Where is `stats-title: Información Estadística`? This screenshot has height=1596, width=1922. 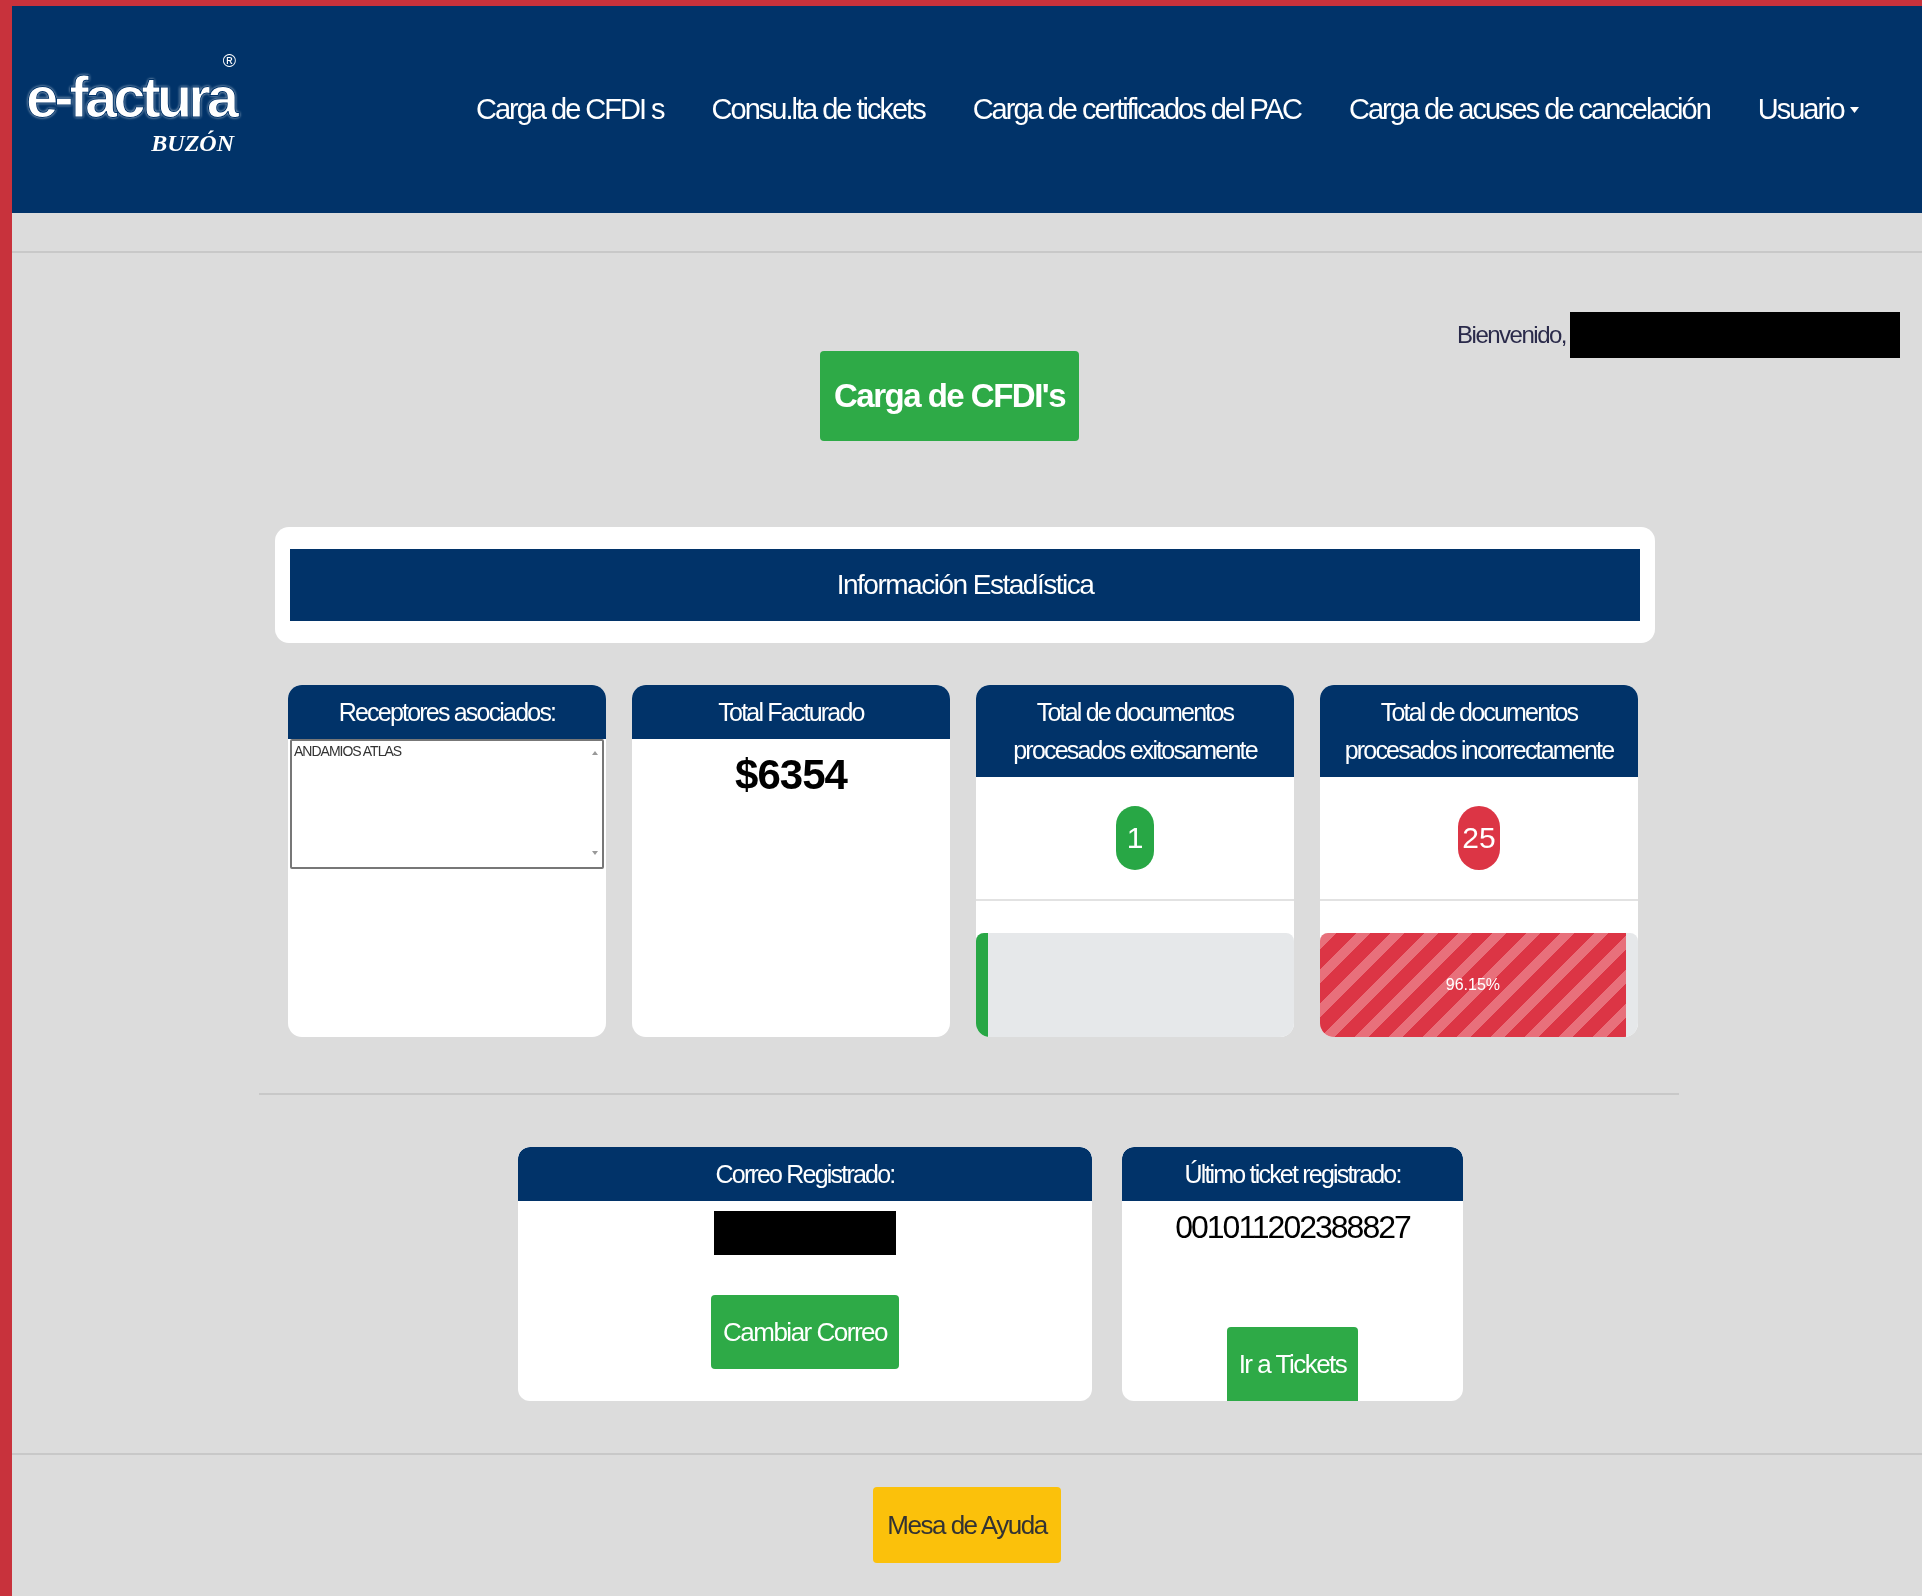 stats-title: Información Estadística is located at coordinates (965, 585).